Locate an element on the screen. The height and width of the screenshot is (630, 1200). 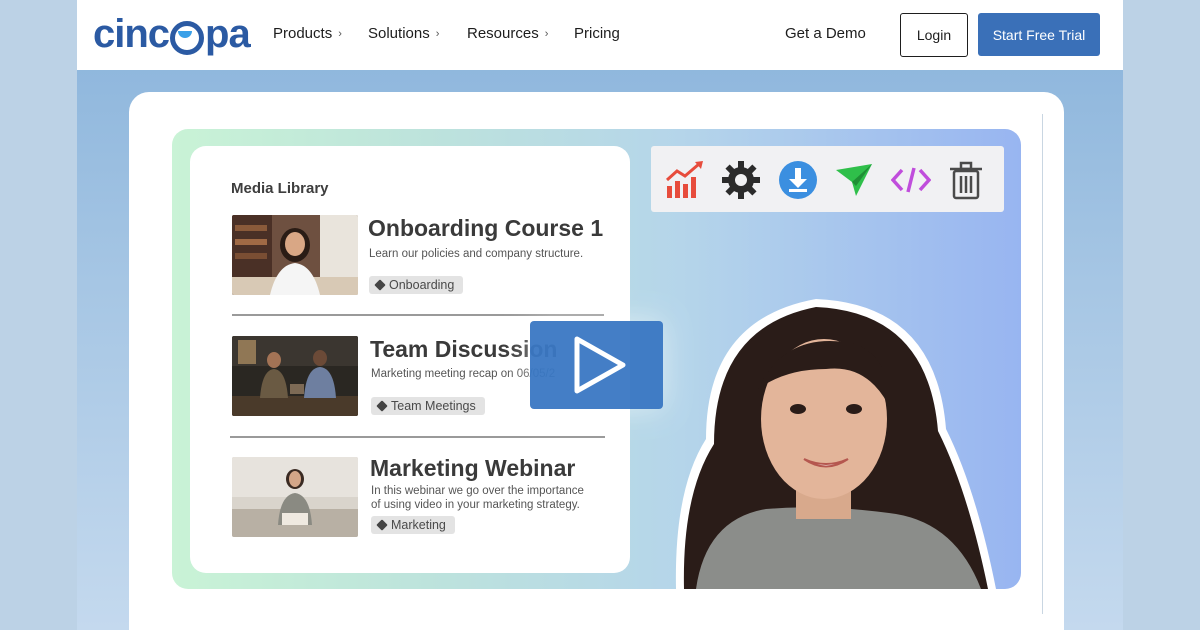
download-icon is located at coordinates (798, 180).